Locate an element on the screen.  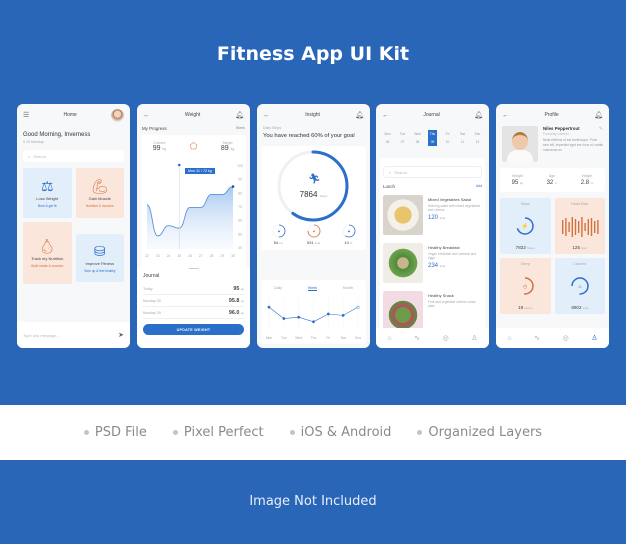
menu-icon: ☰ is located at coordinates (26, 115).